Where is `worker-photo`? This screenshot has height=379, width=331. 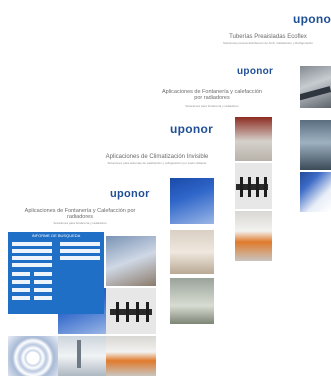
worker-photo is located at coordinates (131, 261).